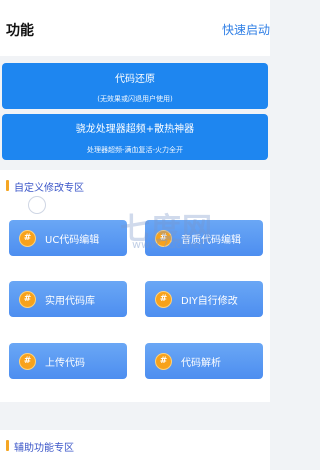  What do you see at coordinates (135, 79) in the screenshot?
I see `code-restore-label: 代码还原` at bounding box center [135, 79].